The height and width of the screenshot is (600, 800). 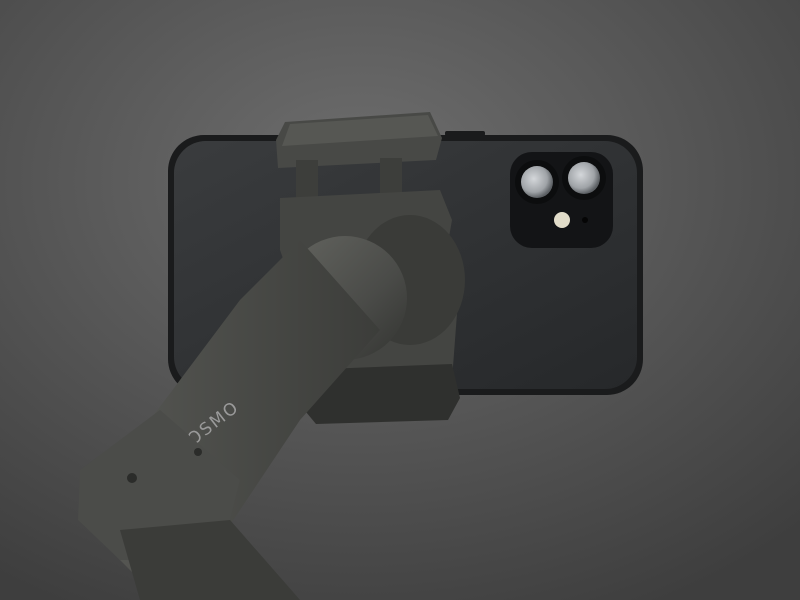 What do you see at coordinates (465, 133) in the screenshot?
I see `side-button` at bounding box center [465, 133].